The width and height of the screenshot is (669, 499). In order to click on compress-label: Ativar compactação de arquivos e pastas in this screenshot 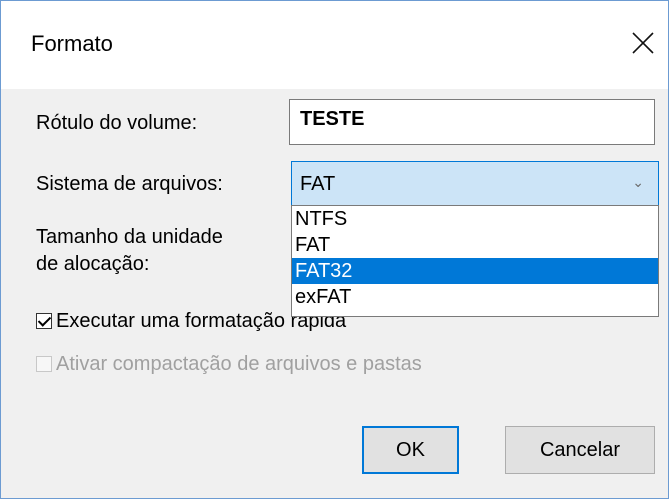, I will do `click(239, 364)`.